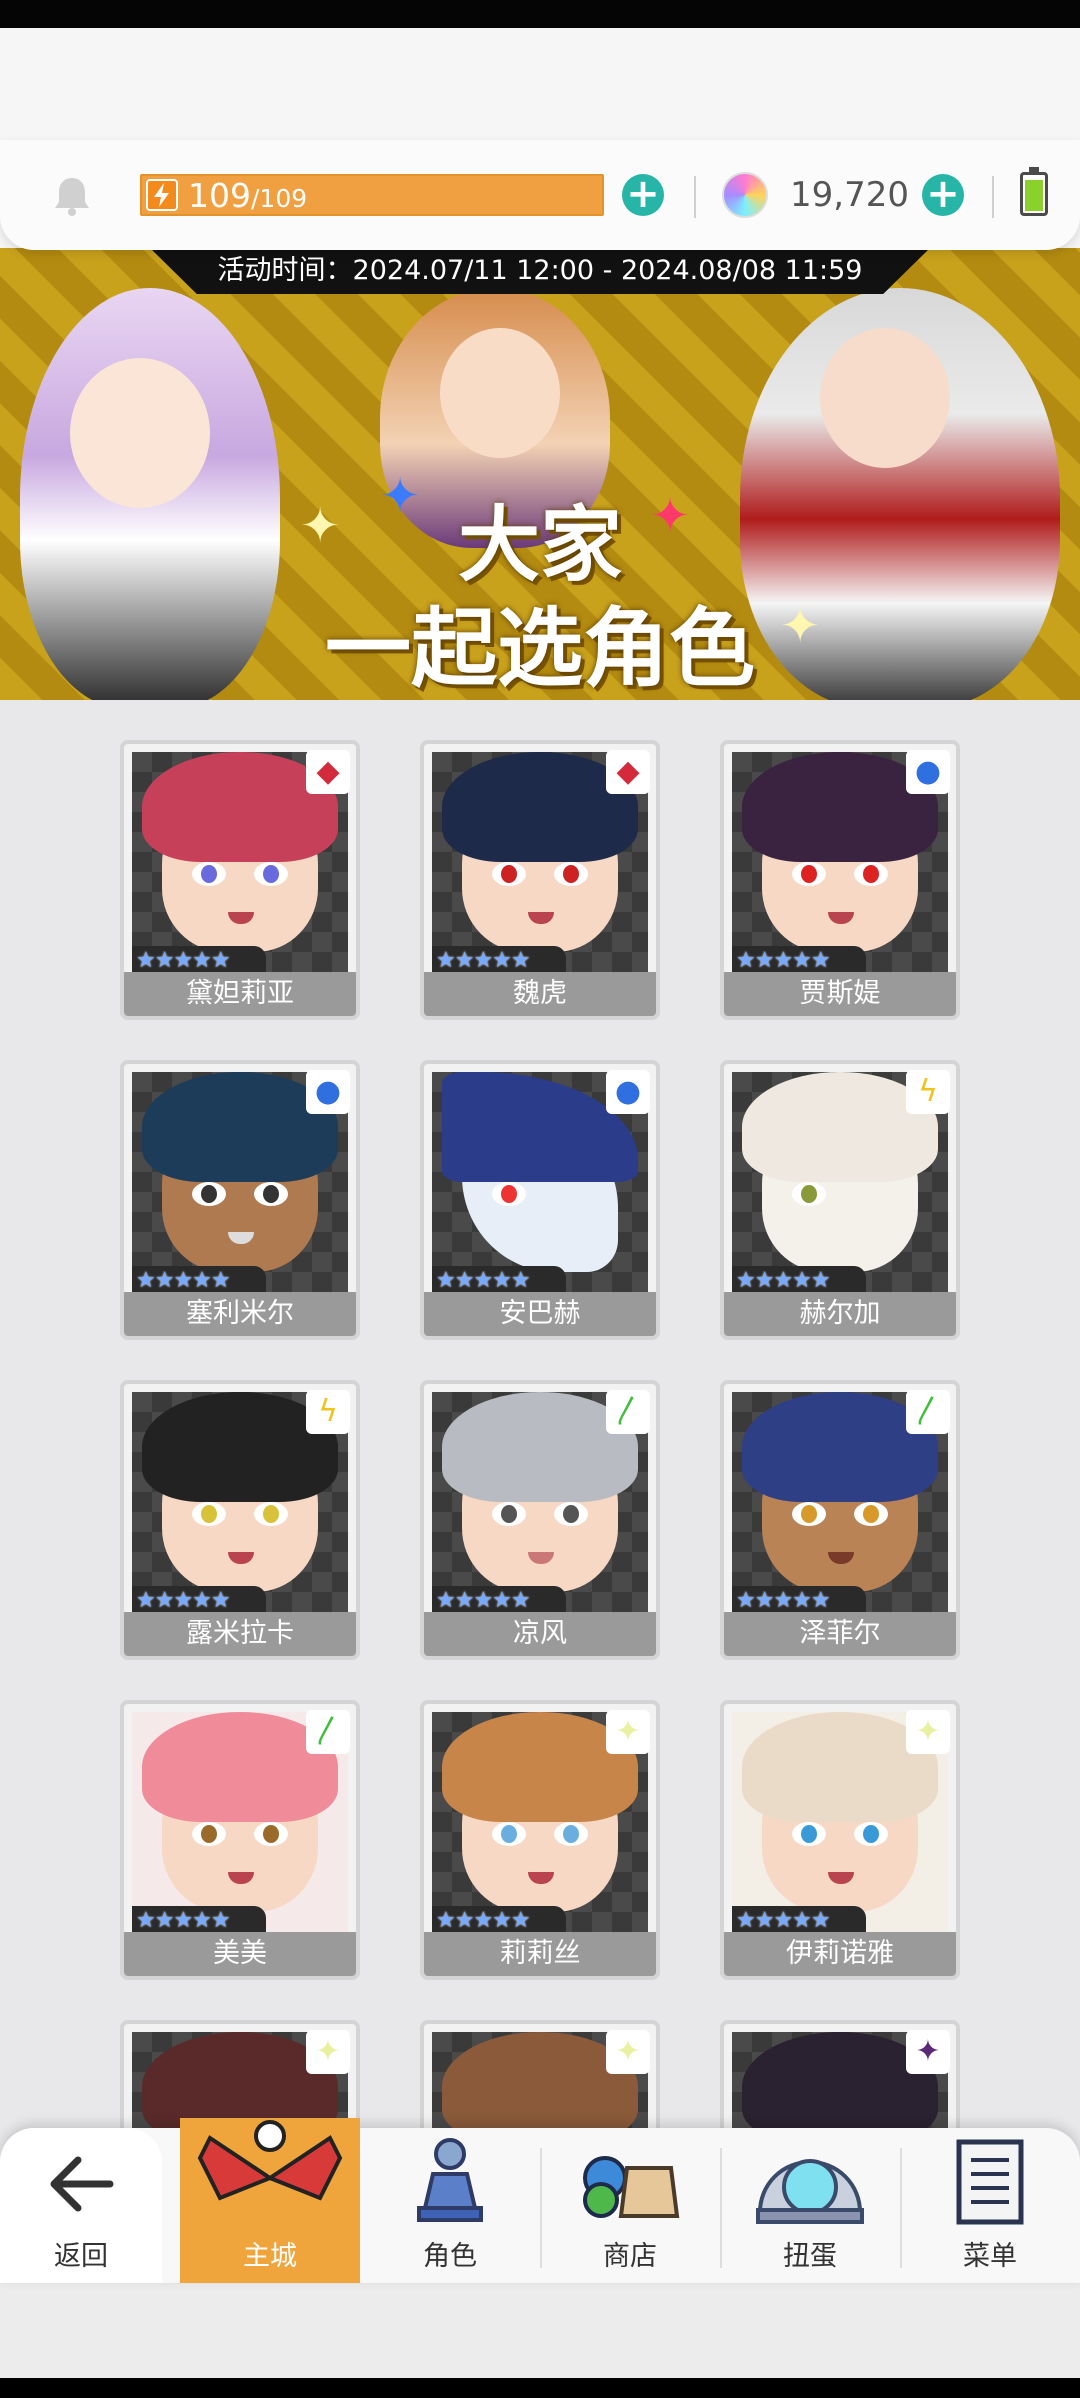  Describe the element at coordinates (372, 195) in the screenshot. I see `energy-bar: 109/109` at that location.